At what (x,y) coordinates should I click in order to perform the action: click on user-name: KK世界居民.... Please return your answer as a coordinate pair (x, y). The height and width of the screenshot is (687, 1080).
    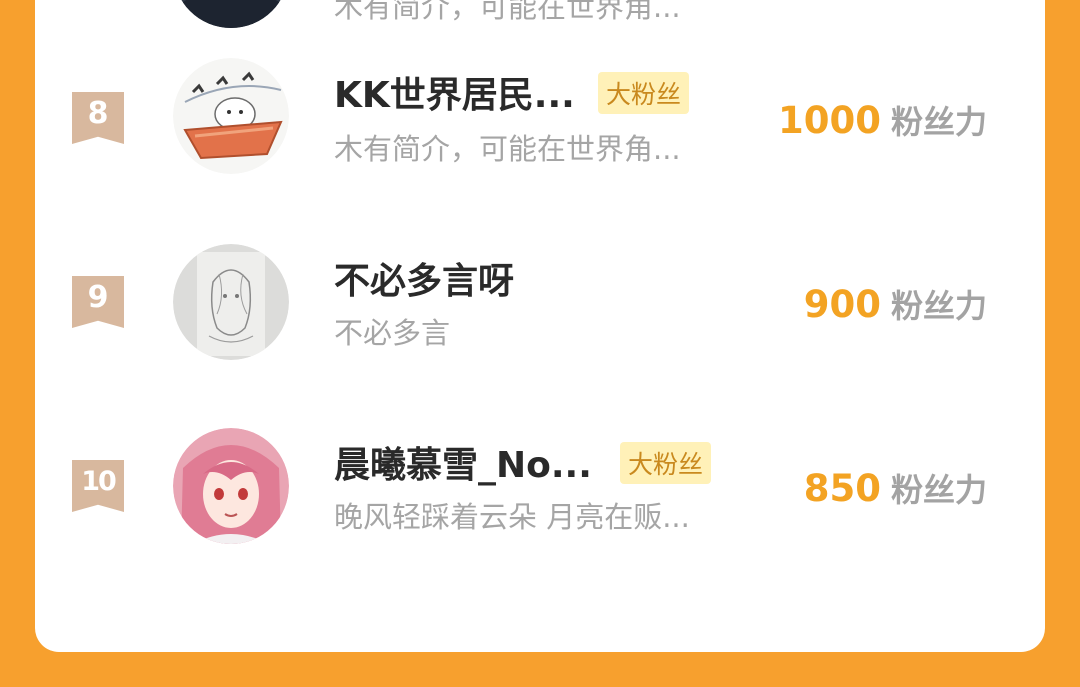
    Looking at the image, I should click on (454, 92).